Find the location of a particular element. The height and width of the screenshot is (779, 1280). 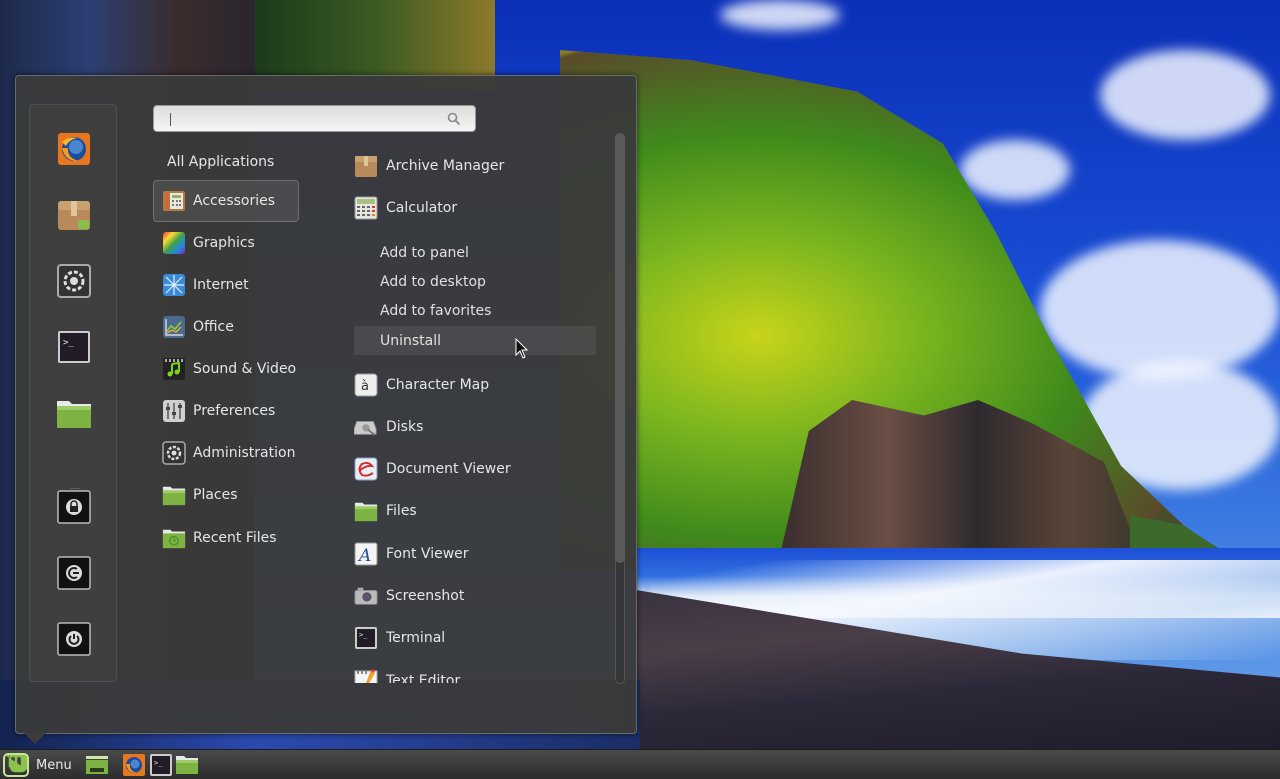

logout-icon is located at coordinates (74, 573).